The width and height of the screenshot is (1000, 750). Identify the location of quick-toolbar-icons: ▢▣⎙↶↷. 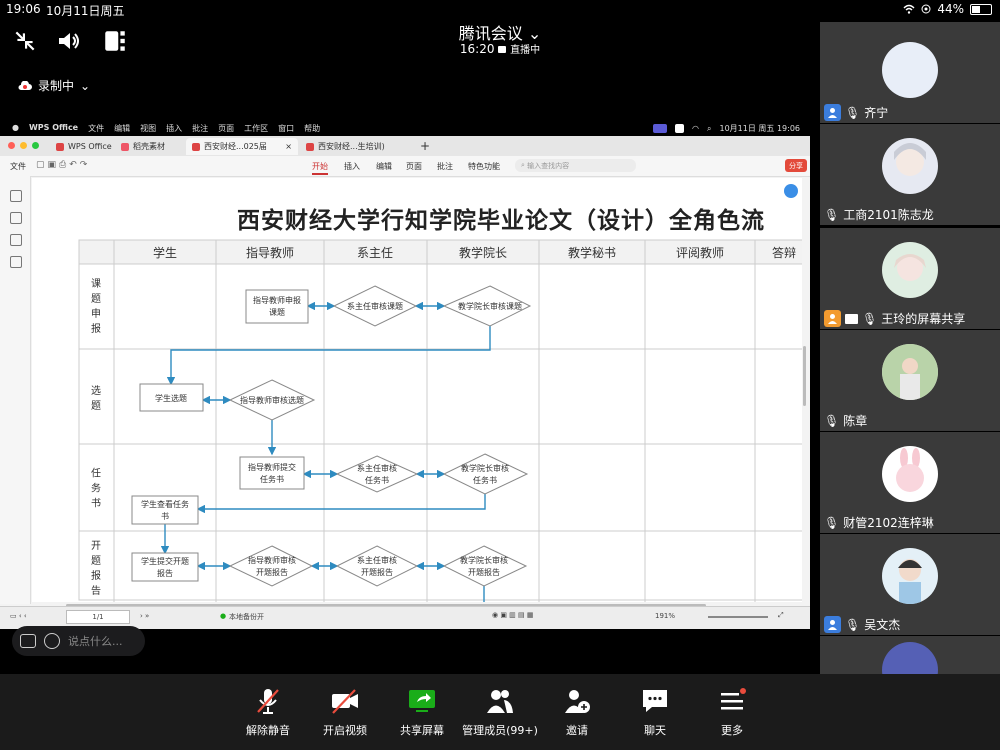
(63, 165).